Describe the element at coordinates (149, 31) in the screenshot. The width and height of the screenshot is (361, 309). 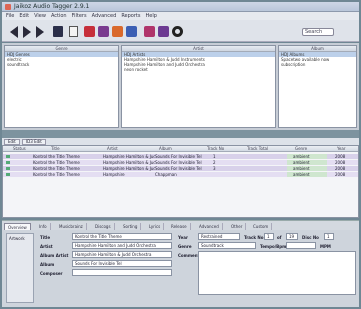
I see `magenta-tag-icon` at that location.